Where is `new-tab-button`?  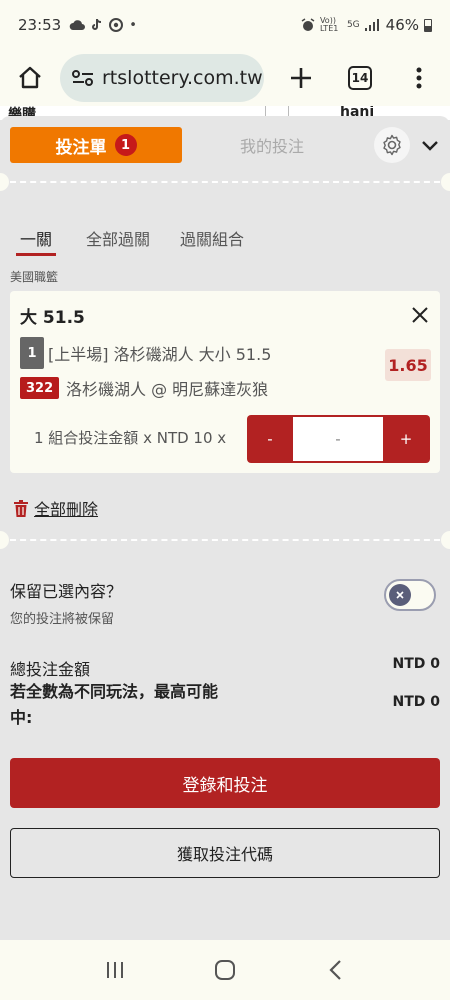 new-tab-button is located at coordinates (301, 78).